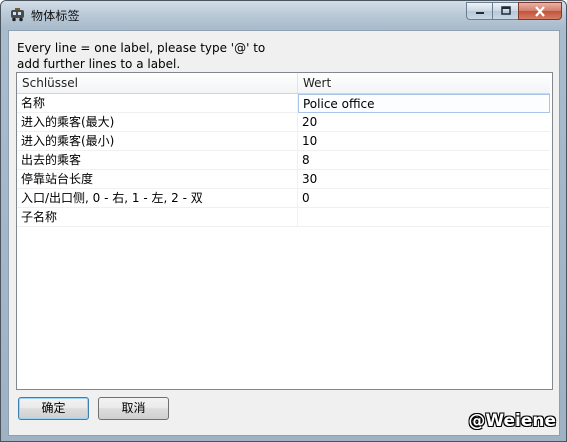 This screenshot has height=442, width=567. Describe the element at coordinates (17, 15) in the screenshot. I see `train-icon` at that location.